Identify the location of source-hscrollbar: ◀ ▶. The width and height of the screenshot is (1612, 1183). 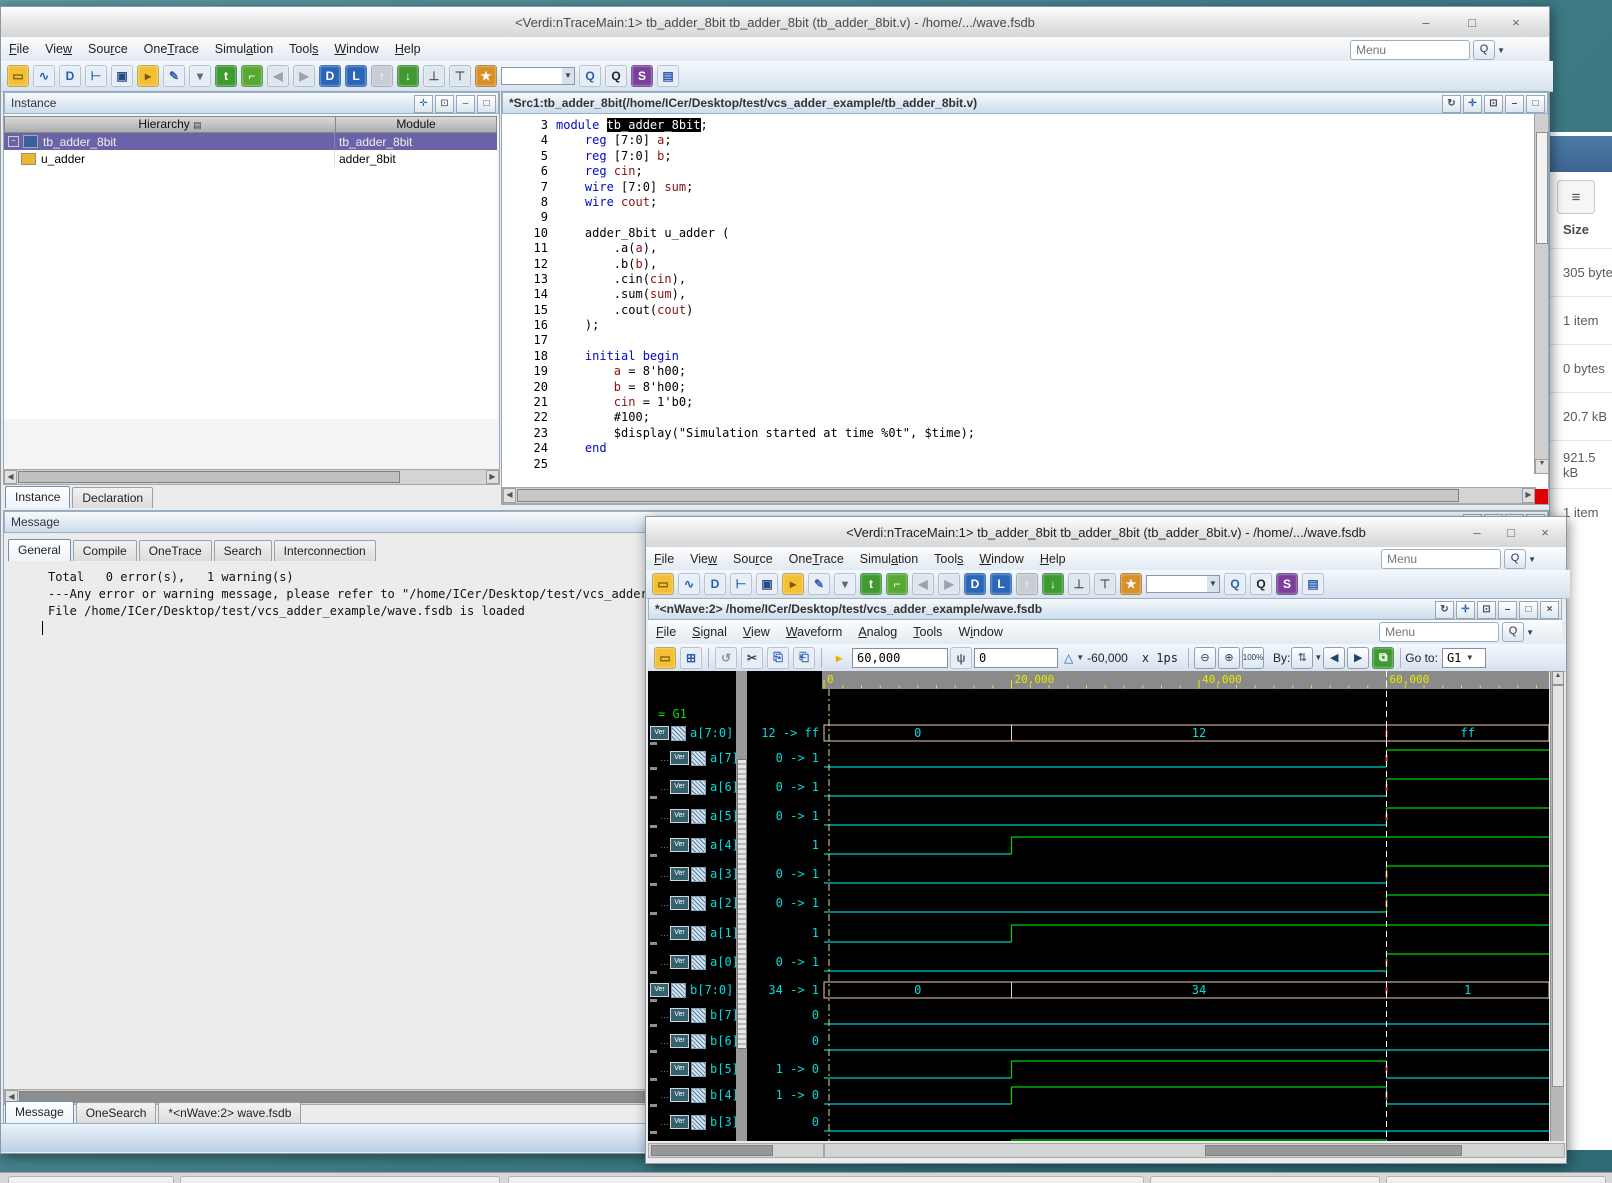
(1019, 495).